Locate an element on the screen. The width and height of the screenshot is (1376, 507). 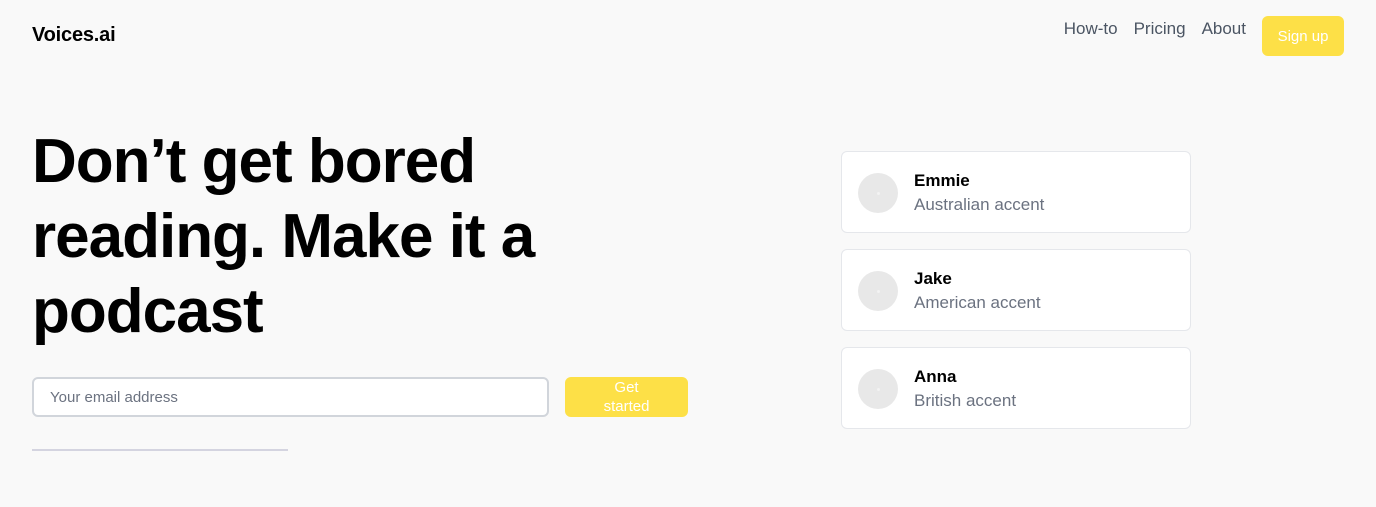
voice-accent: British accent is located at coordinates (965, 400).